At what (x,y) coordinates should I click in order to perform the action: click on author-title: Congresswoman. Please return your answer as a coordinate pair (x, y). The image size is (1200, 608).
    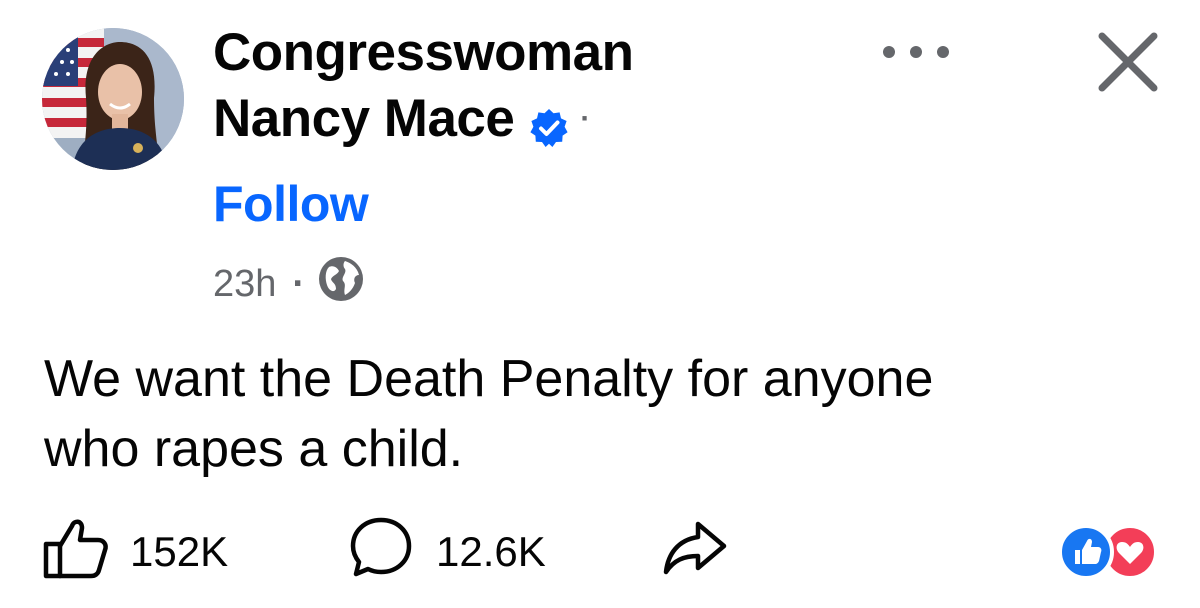
    Looking at the image, I should click on (423, 52).